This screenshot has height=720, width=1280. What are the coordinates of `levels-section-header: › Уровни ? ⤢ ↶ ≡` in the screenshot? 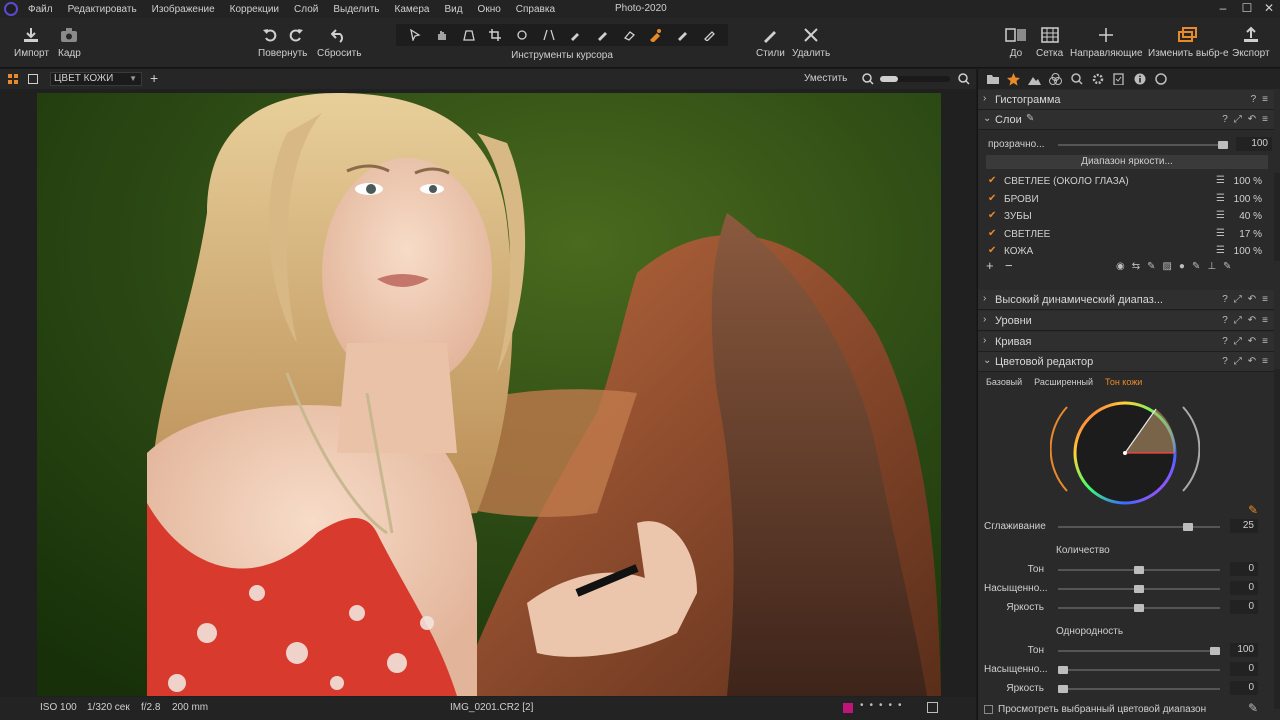 It's located at (1126, 321).